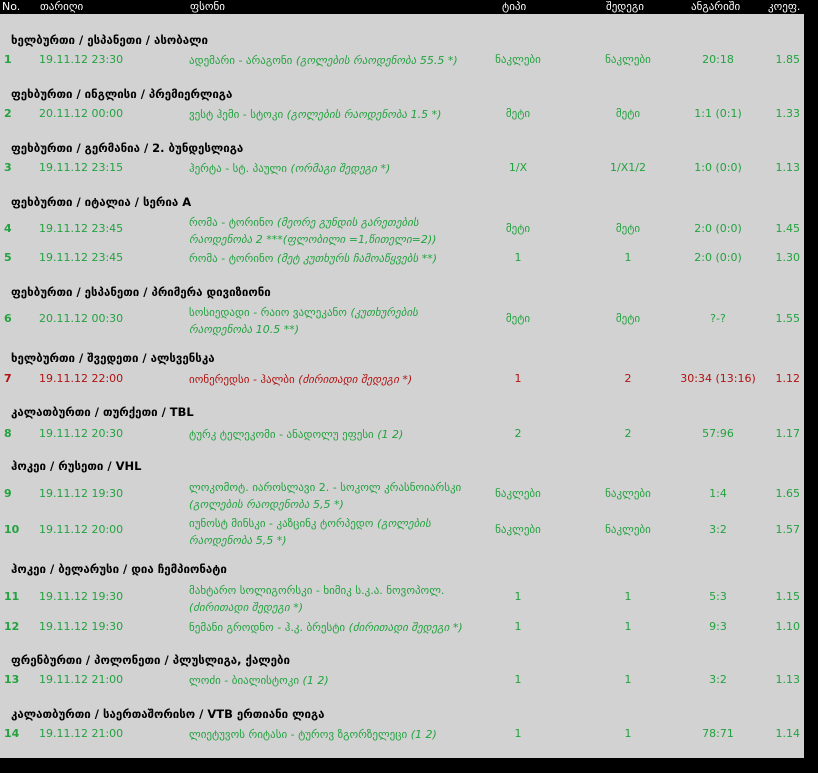 This screenshot has width=818, height=773. What do you see at coordinates (266, 504) in the screenshot?
I see `row-note: (გოლების რაოდენობა 5,5 *)` at bounding box center [266, 504].